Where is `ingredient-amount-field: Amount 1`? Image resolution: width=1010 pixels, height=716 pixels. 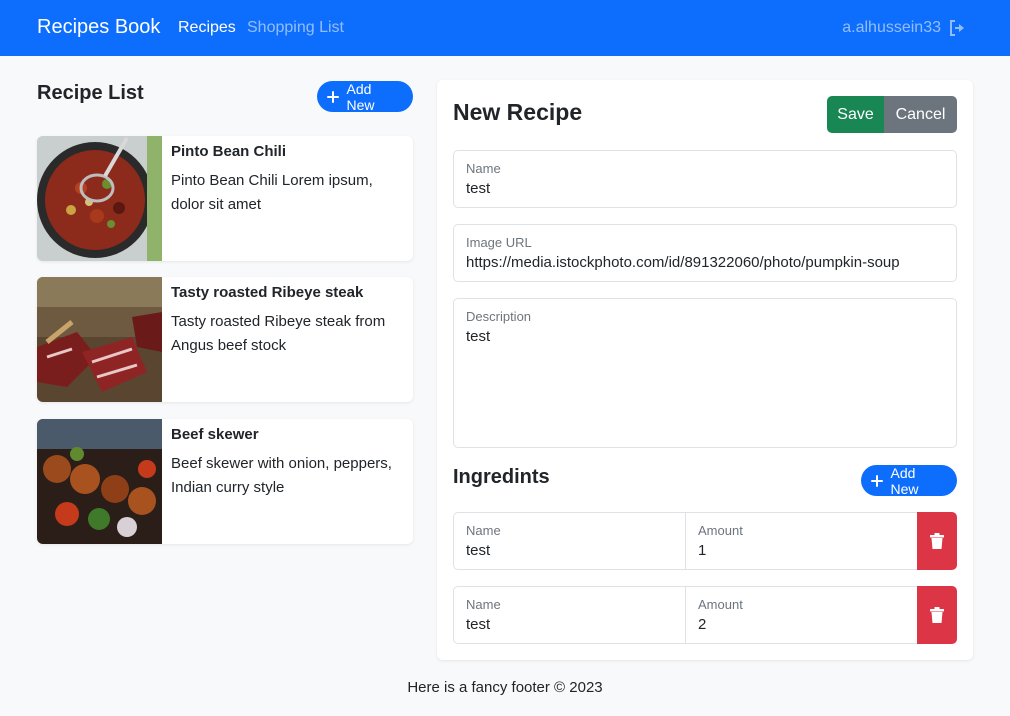
ingredient-amount-field: Amount 1 is located at coordinates (801, 541).